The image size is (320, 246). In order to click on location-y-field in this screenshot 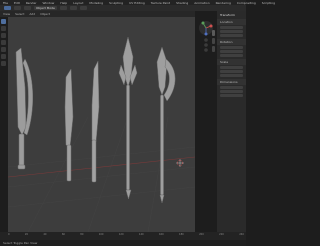, I will do `click(231, 31)`.